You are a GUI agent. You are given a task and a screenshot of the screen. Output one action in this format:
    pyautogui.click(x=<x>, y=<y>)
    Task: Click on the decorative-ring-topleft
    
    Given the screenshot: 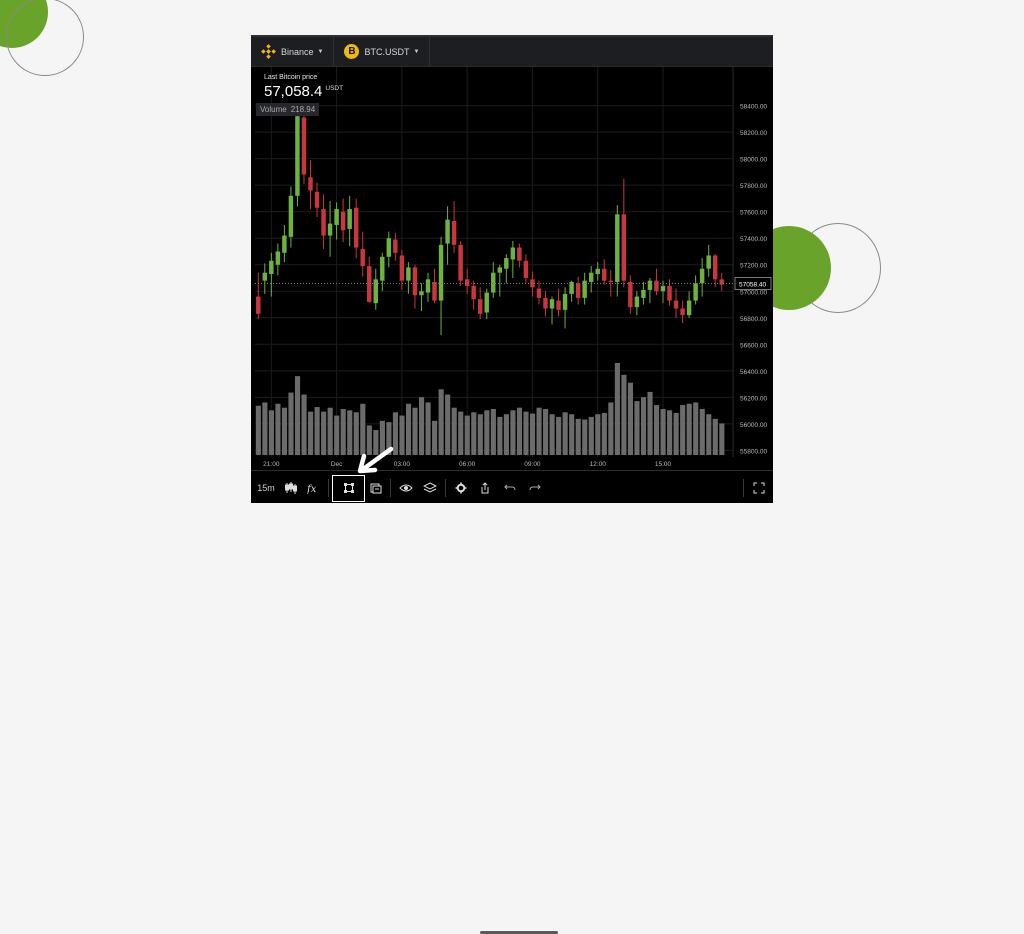 What is the action you would take?
    pyautogui.click(x=45, y=38)
    